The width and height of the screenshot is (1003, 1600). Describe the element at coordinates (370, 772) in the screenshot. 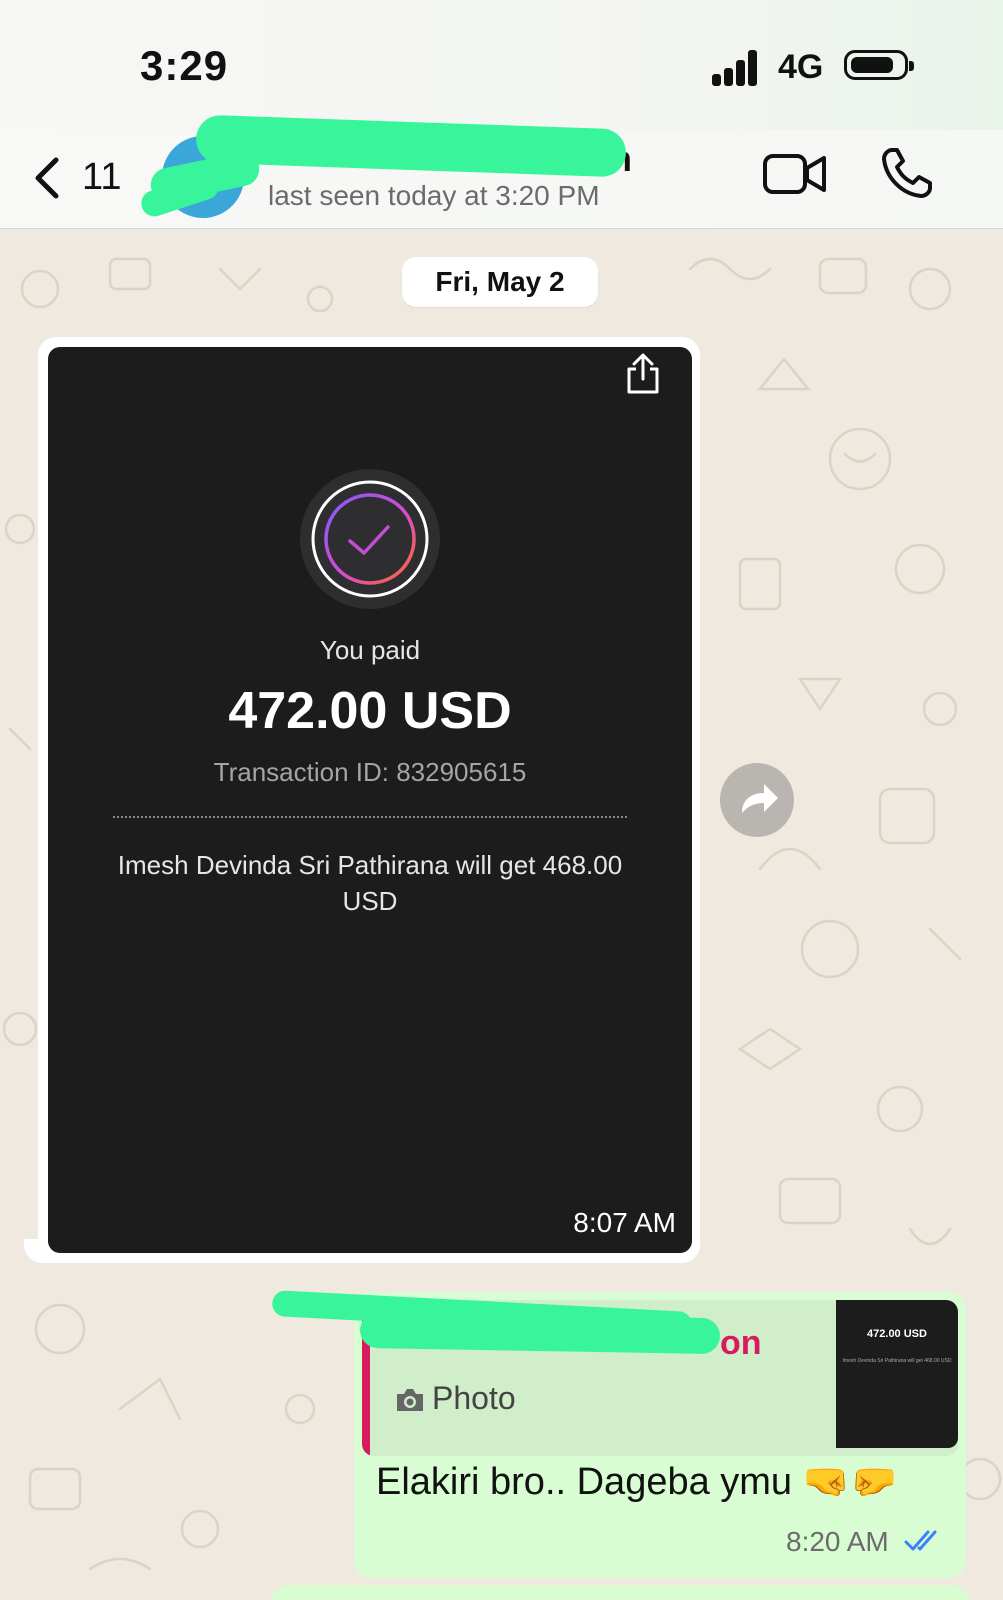

I see `transaction-id: Transaction ID: 832905615` at that location.